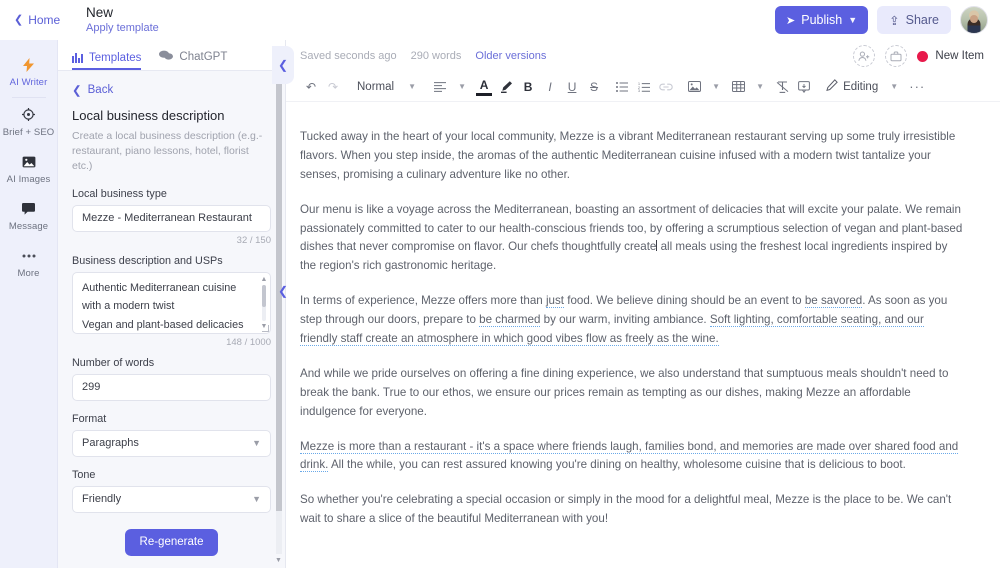 The image size is (1000, 568). I want to click on format-select: Paragraphs ▼, so click(171, 443).